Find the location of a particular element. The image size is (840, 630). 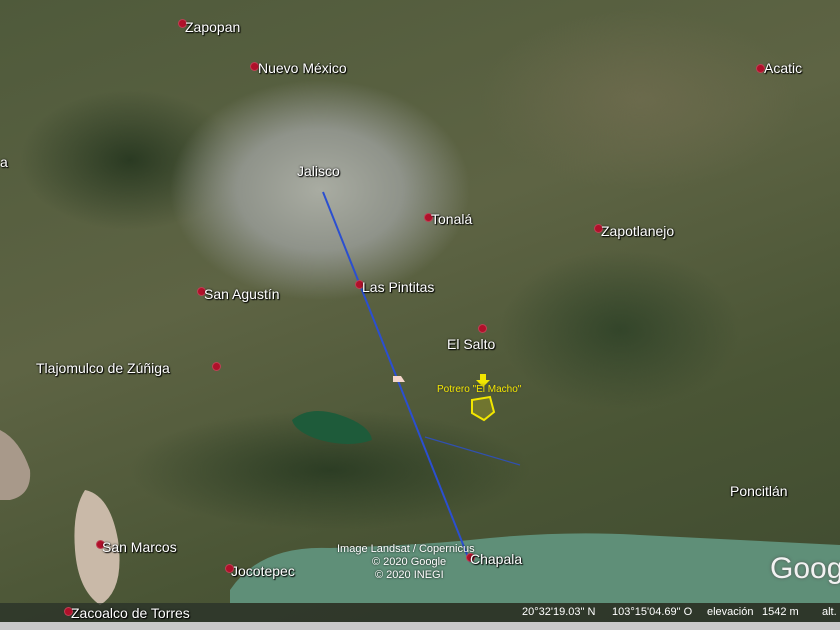

placemark-label: Potrero "El Macho" is located at coordinates (479, 389).